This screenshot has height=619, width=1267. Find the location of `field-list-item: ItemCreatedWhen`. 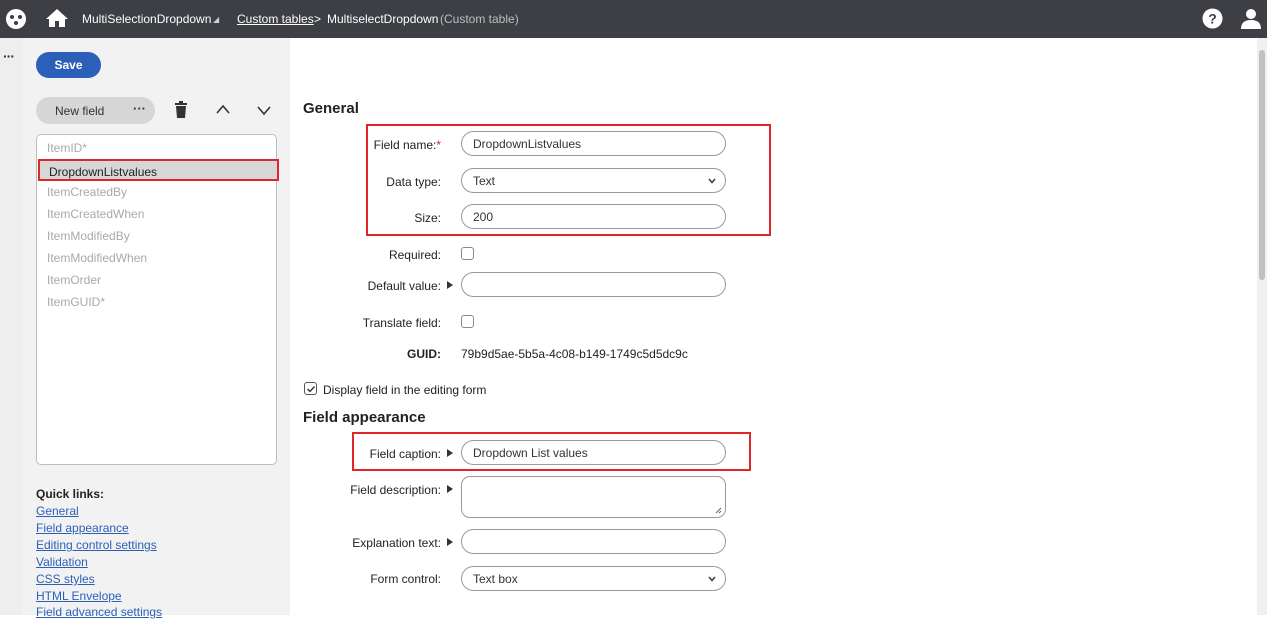

field-list-item: ItemCreatedWhen is located at coordinates (95, 214).